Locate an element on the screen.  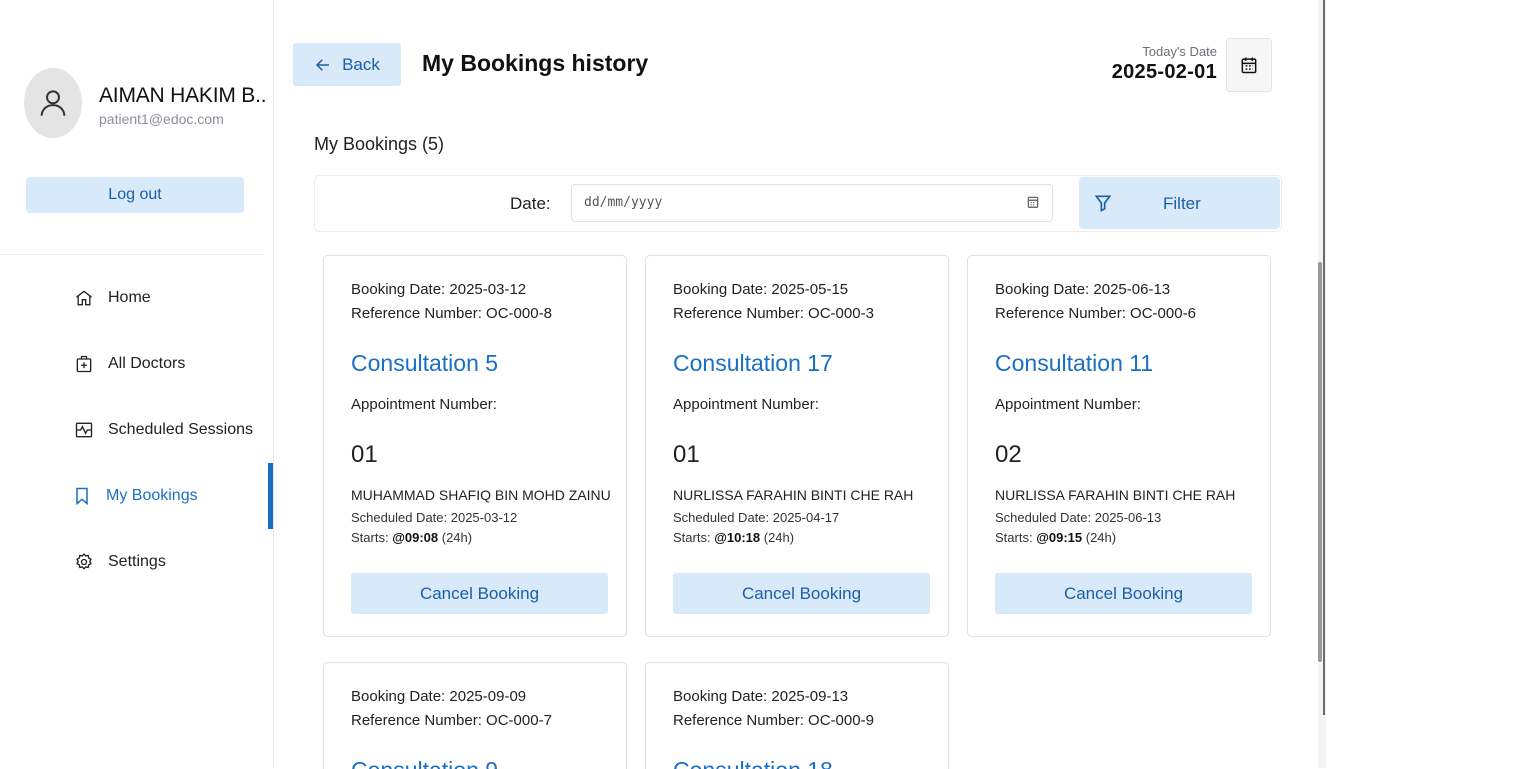
start-time: Starts: @10:18 (24h) is located at coordinates (734, 537).